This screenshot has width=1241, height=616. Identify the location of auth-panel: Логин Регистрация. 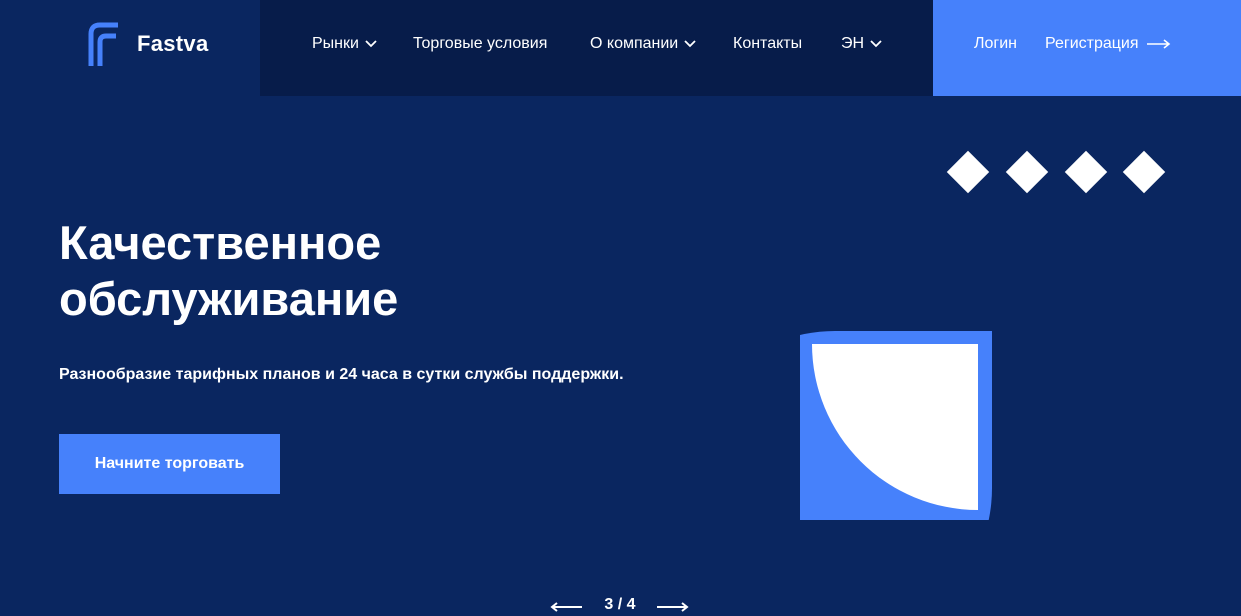
(1087, 48).